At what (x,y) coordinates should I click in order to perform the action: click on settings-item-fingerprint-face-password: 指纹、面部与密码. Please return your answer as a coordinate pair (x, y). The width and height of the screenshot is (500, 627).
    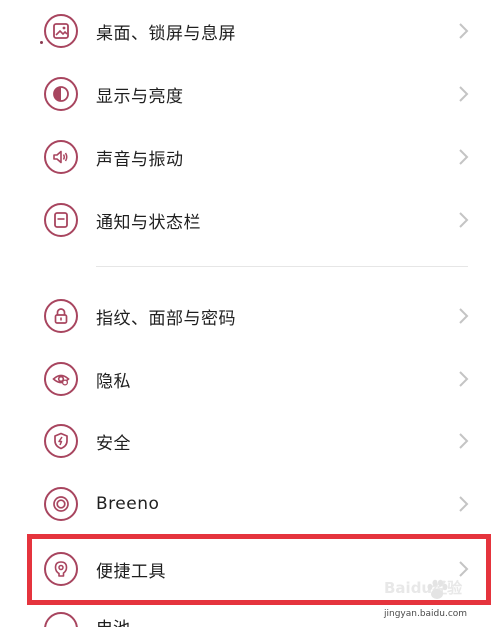
    Looking at the image, I should click on (250, 316).